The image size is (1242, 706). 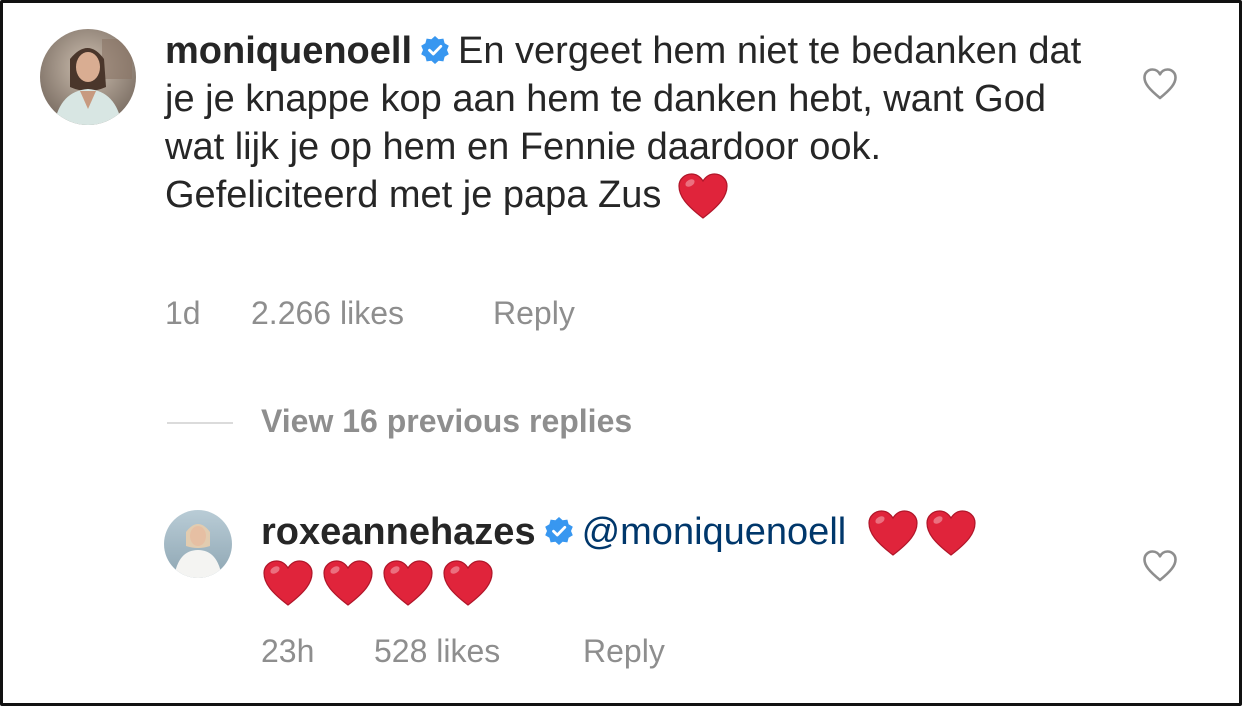 I want to click on replies-divider, so click(x=200, y=423).